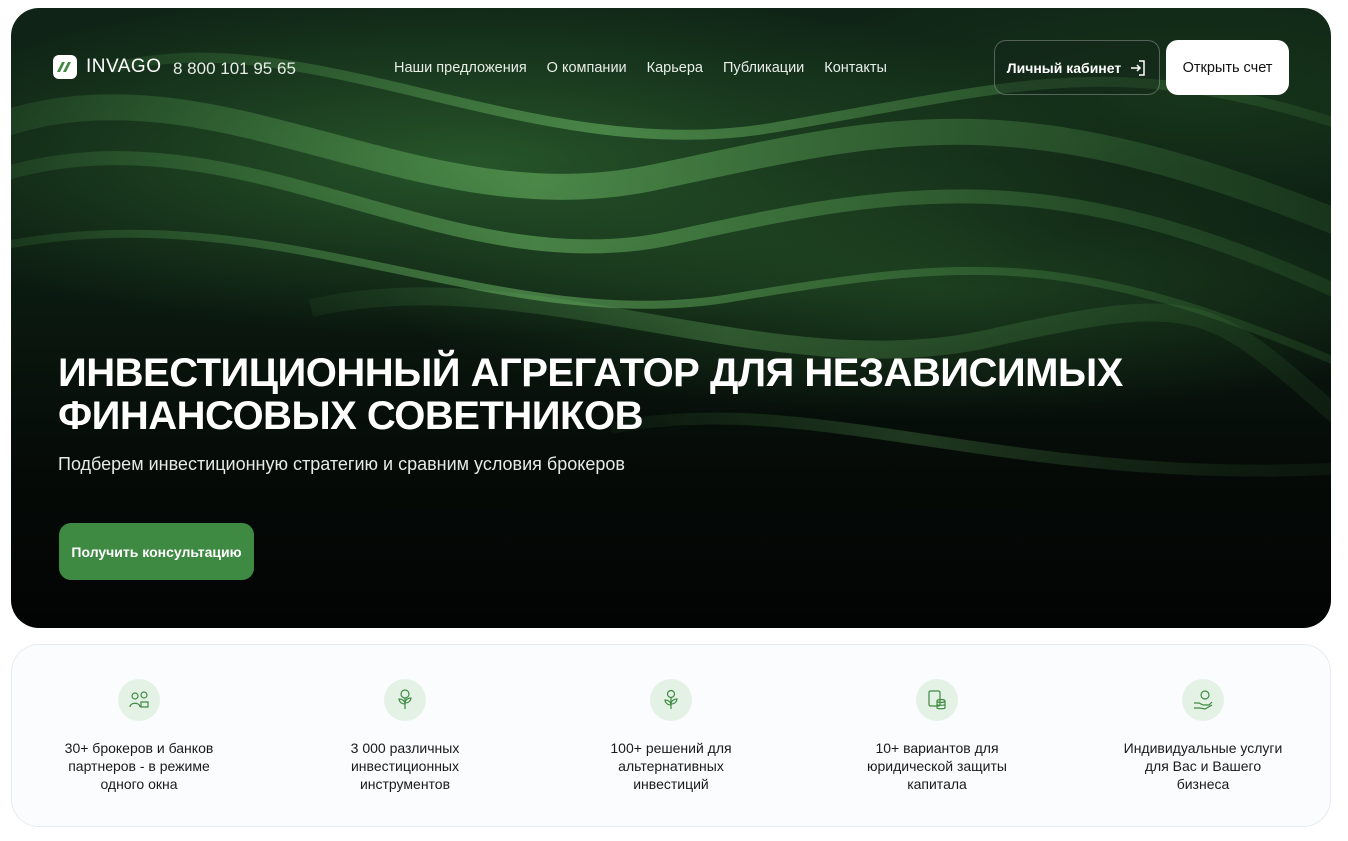 The width and height of the screenshot is (1348, 841). What do you see at coordinates (405, 784) in the screenshot?
I see `feature-text-line: инструментов` at bounding box center [405, 784].